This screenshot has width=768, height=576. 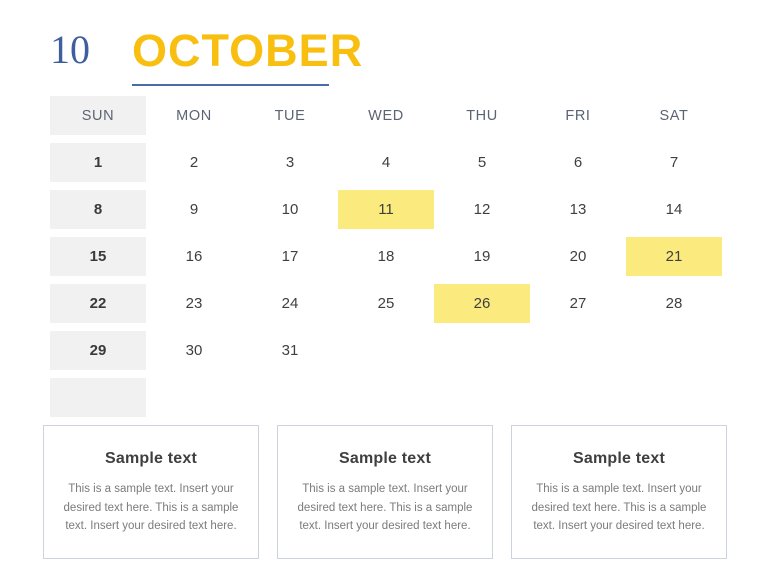 I want to click on day-cell: 2, so click(x=194, y=162).